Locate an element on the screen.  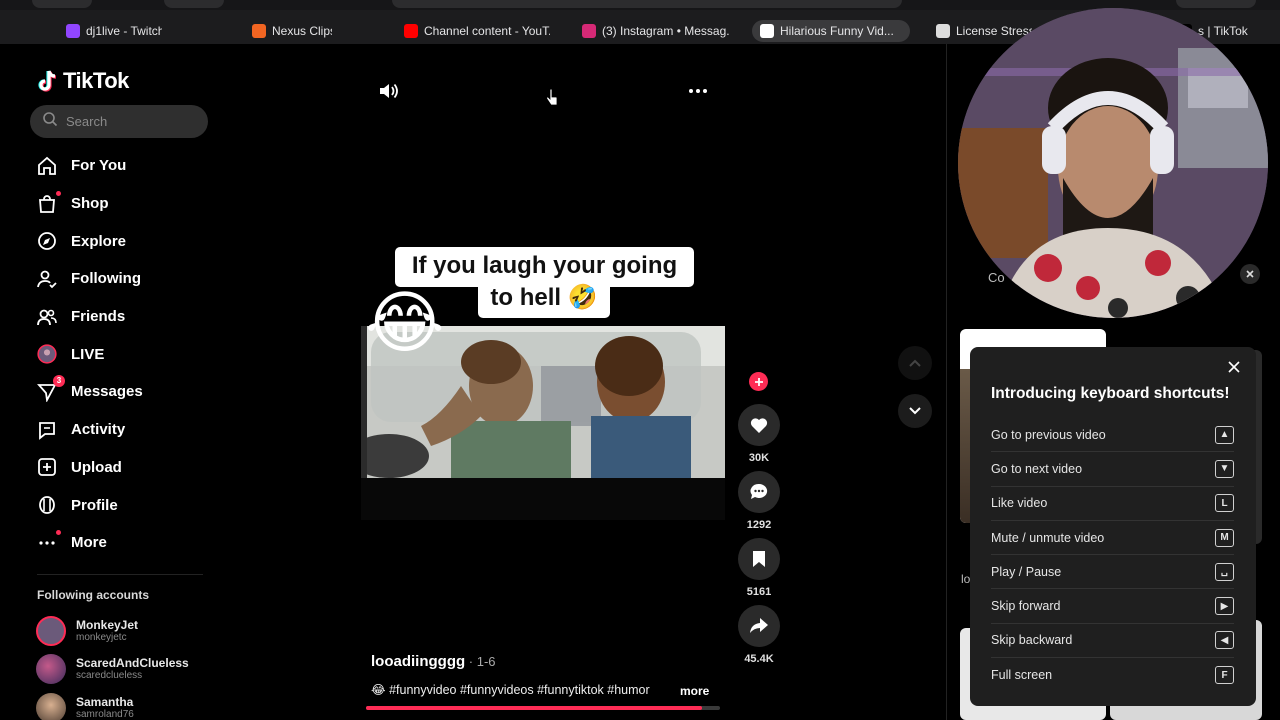
chevron-down-icon is located at coordinates (915, 411).